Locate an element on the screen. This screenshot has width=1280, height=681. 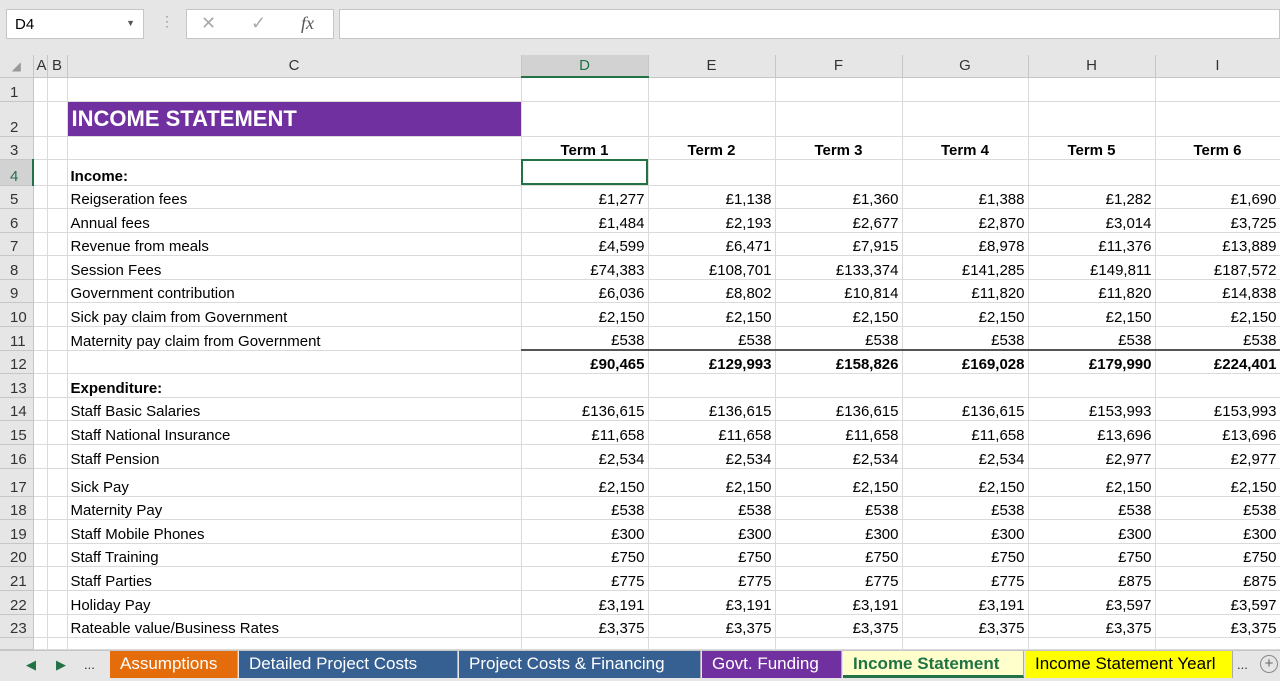
cell-A9 is located at coordinates (40, 291).